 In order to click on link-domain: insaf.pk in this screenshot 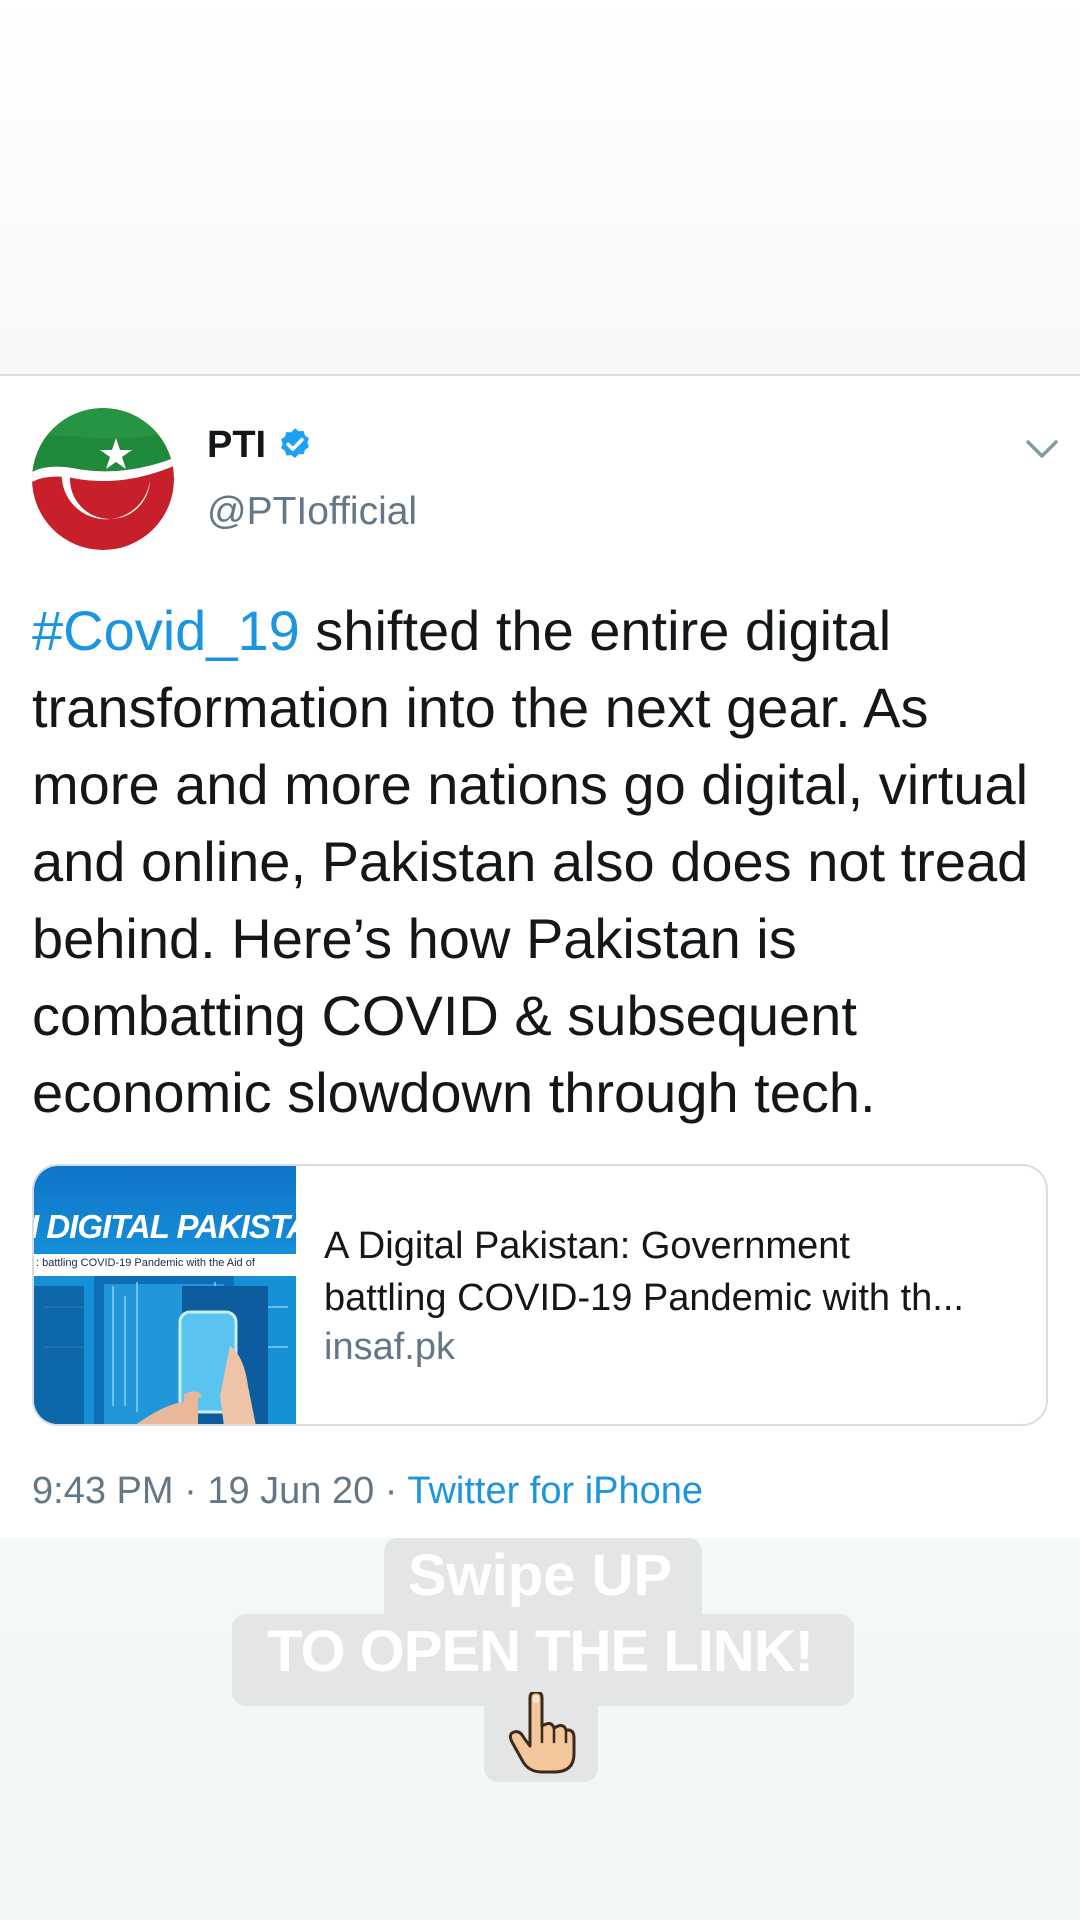, I will do `click(389, 1347)`.